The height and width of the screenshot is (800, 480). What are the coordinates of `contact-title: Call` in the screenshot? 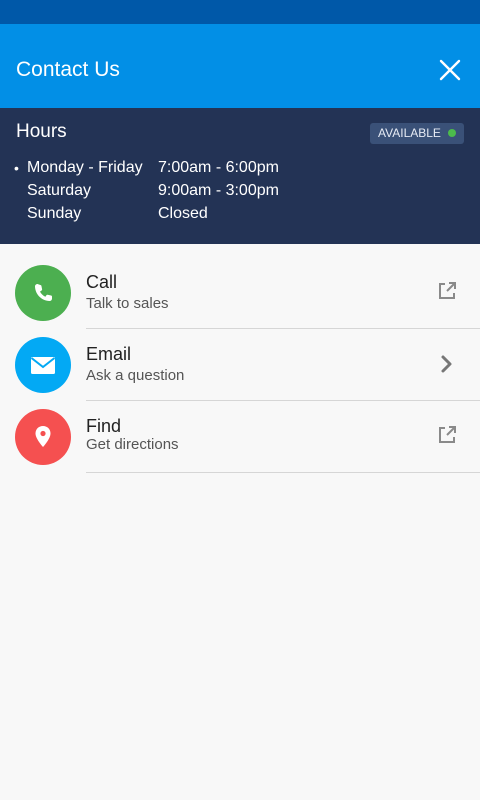 It's located at (102, 282).